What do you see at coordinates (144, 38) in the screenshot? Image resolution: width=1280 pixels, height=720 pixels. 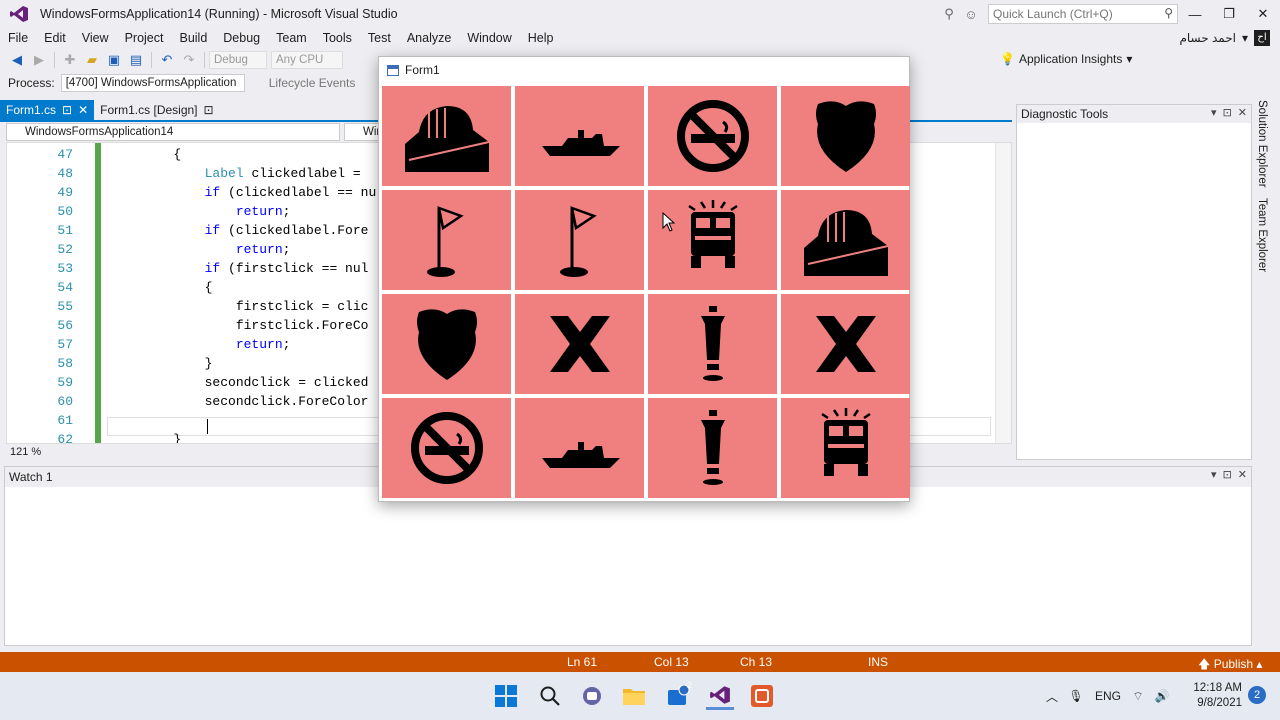 I see `menu-project: Project` at bounding box center [144, 38].